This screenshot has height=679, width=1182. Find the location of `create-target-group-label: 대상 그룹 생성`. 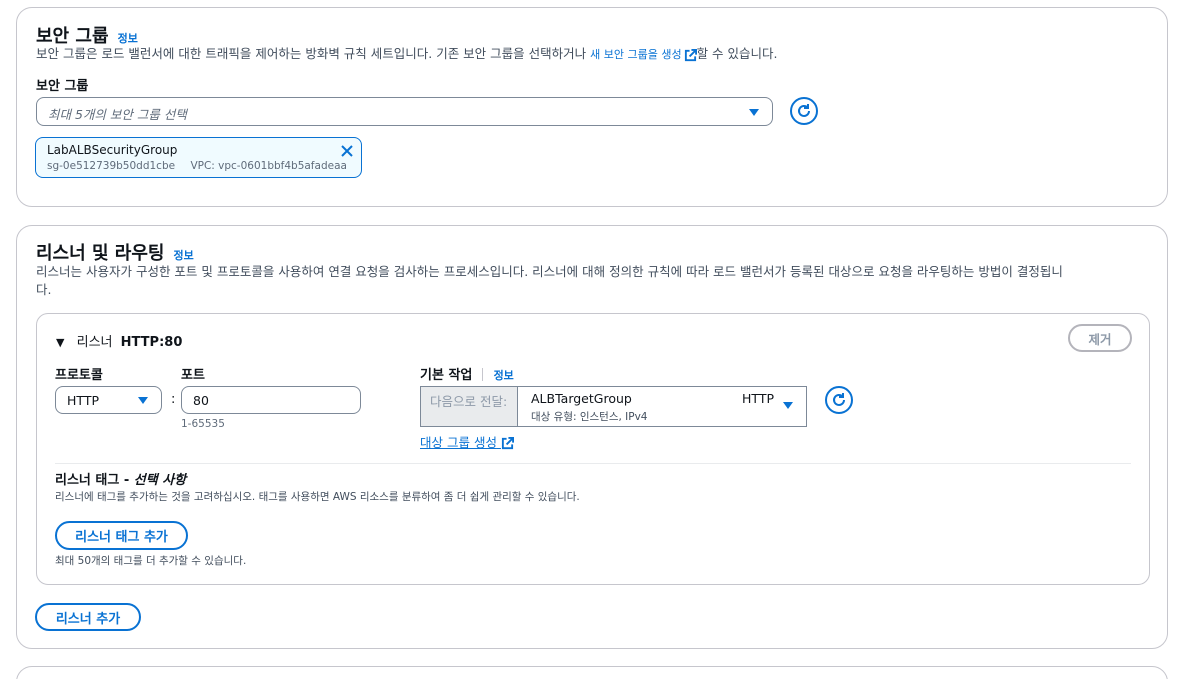

create-target-group-label: 대상 그룹 생성 is located at coordinates (458, 442).